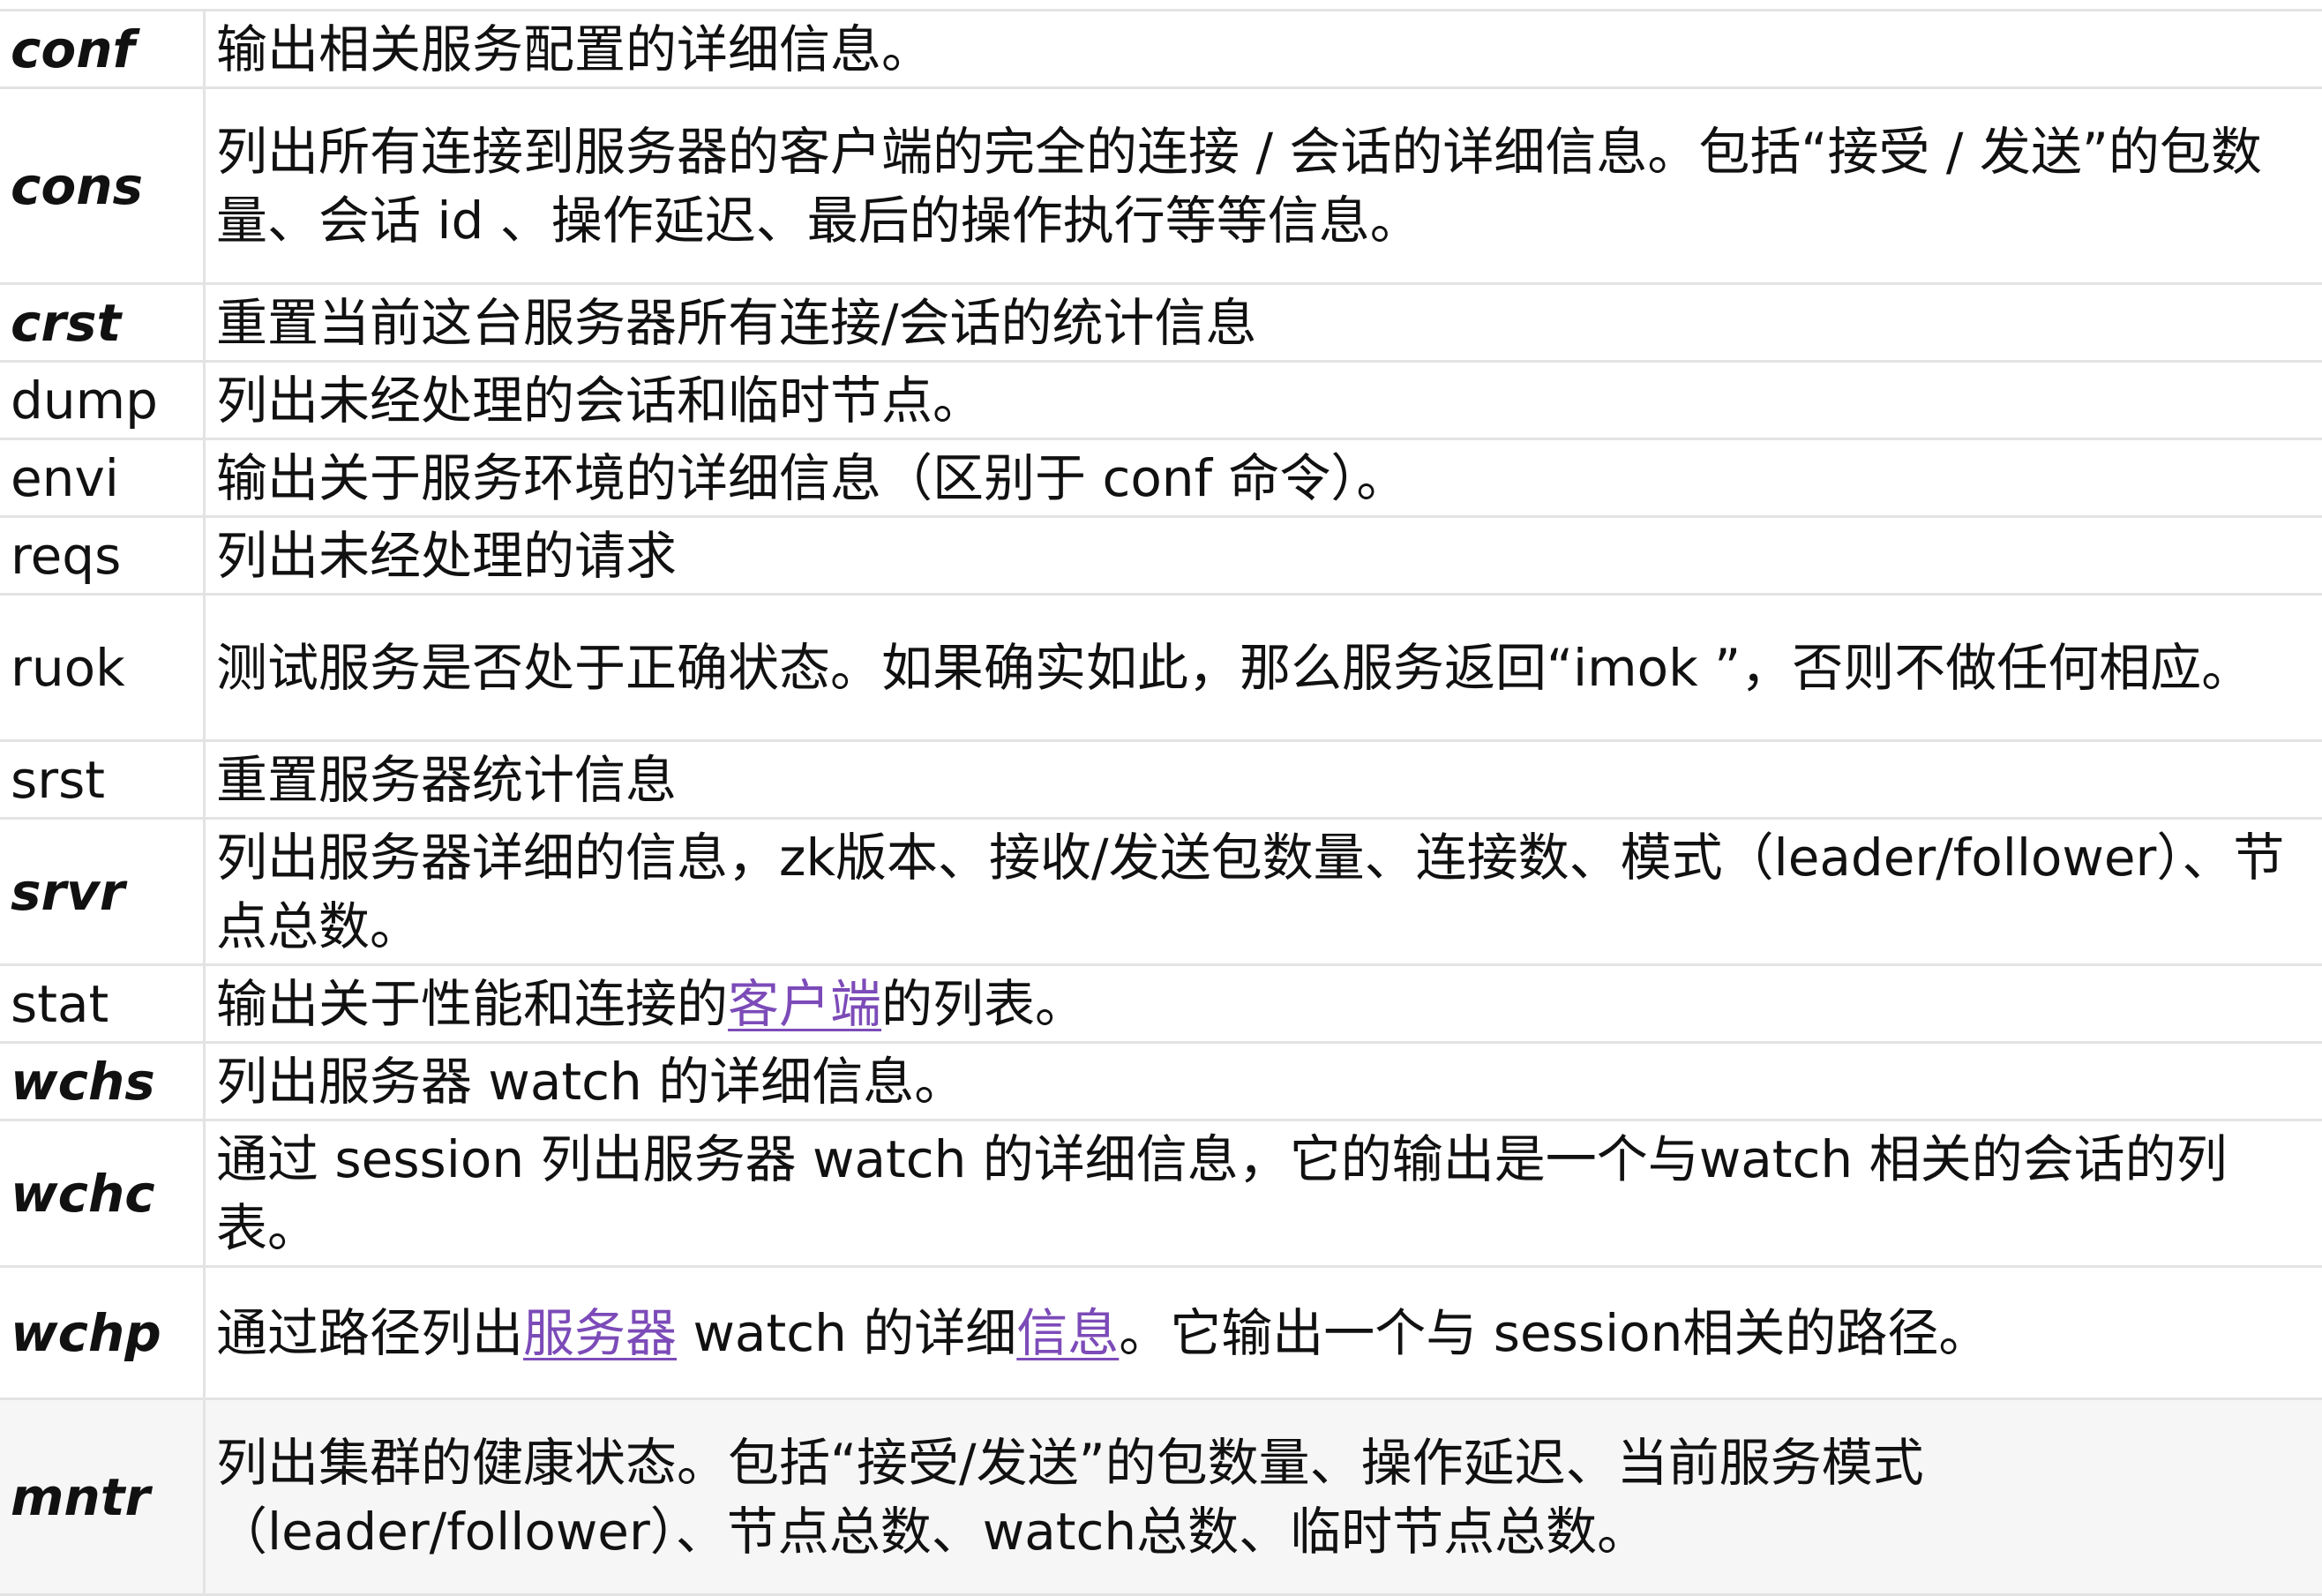  What do you see at coordinates (600, 1333) in the screenshot?
I see `server-link: 服务器` at bounding box center [600, 1333].